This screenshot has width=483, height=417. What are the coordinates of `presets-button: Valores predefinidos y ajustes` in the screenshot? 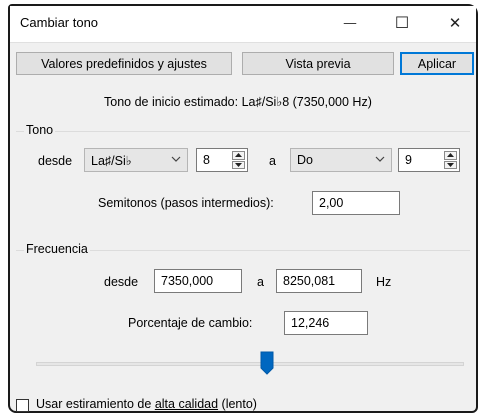 It's located at (124, 63).